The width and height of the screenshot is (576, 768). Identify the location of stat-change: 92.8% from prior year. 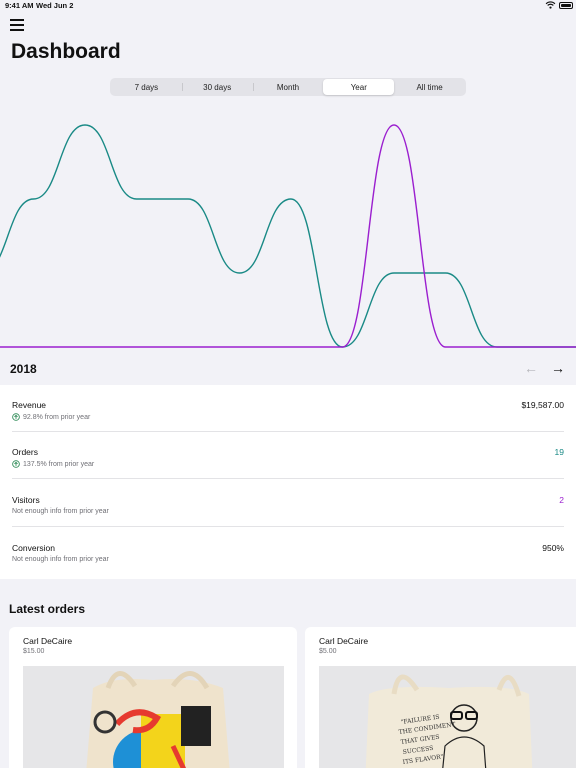
(51, 417).